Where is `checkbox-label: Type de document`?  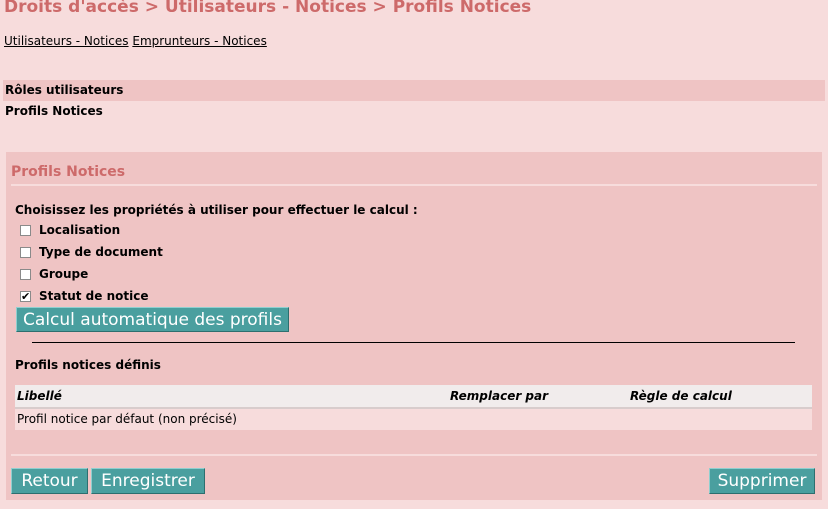
checkbox-label: Type de document is located at coordinates (101, 252).